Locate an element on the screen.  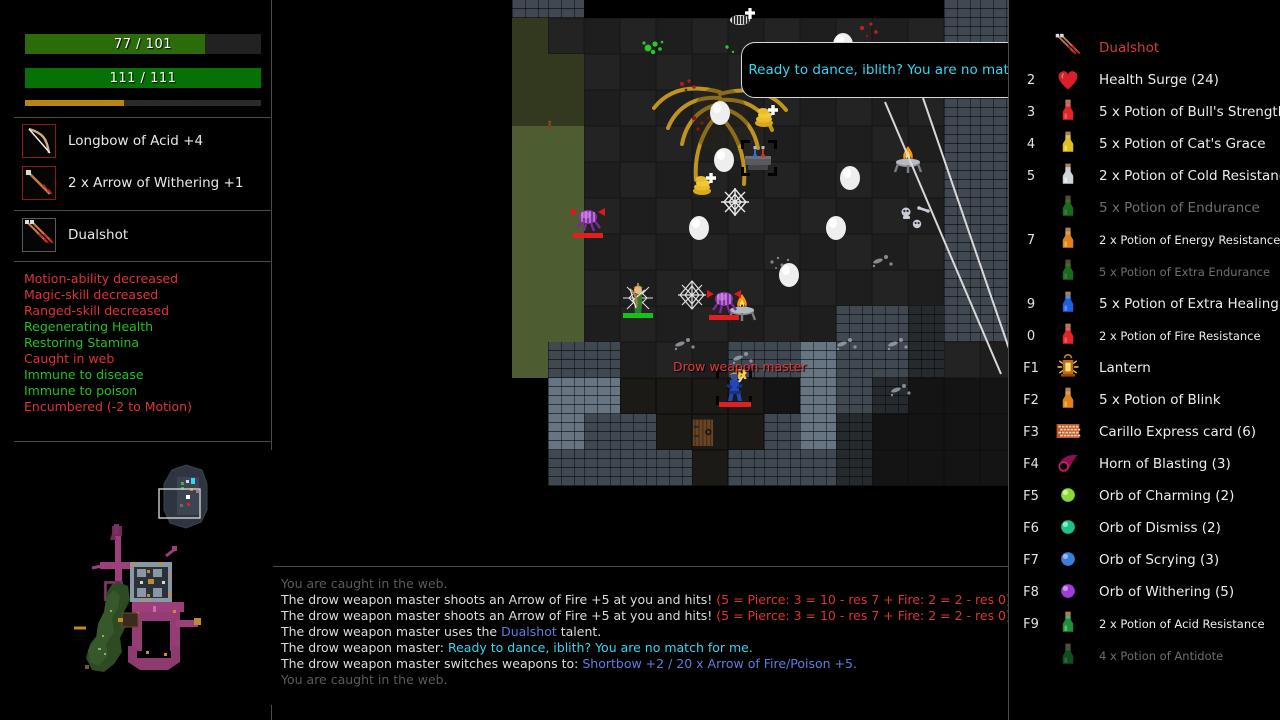
hotkey-row: 4 x Potion of Antidote is located at coordinates (1144, 656).